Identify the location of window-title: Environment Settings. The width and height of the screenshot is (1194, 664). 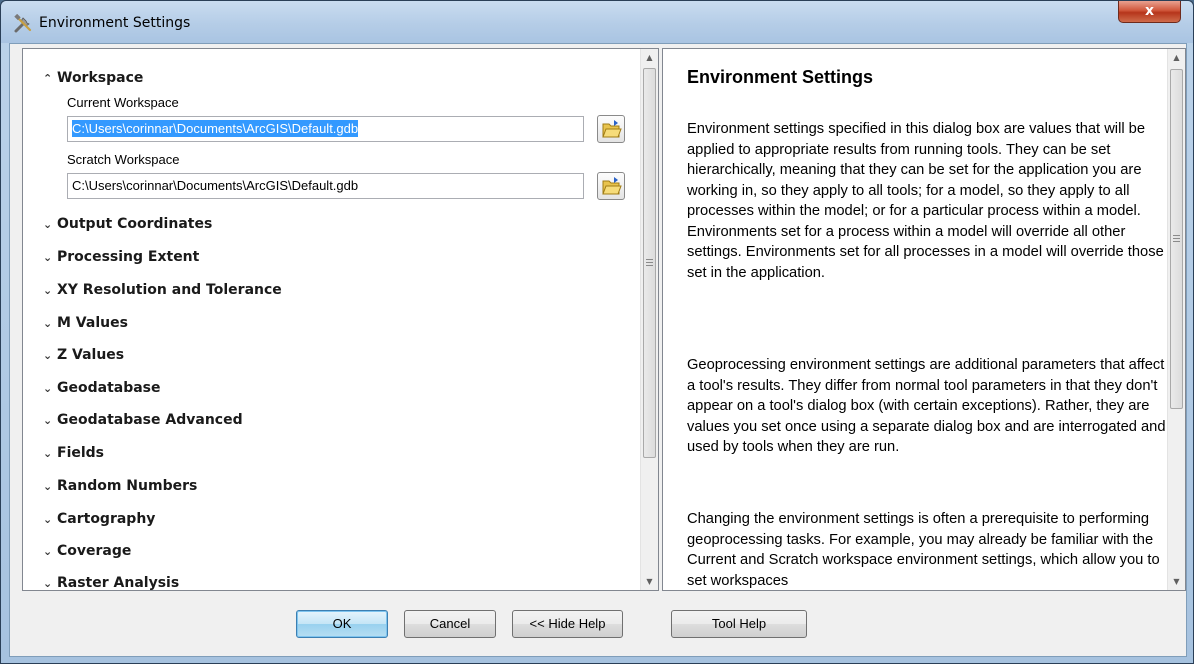
(115, 23).